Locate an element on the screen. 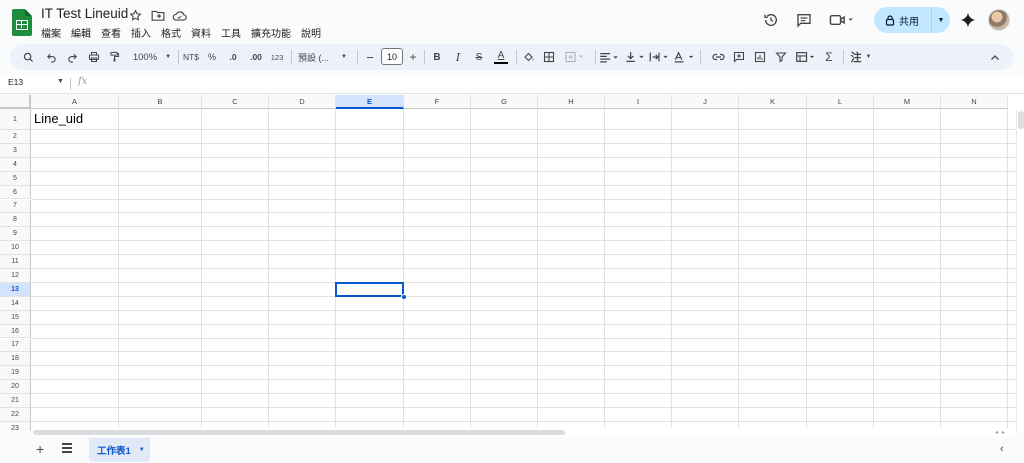  share-dropdown-icon: ▼ is located at coordinates (941, 20).